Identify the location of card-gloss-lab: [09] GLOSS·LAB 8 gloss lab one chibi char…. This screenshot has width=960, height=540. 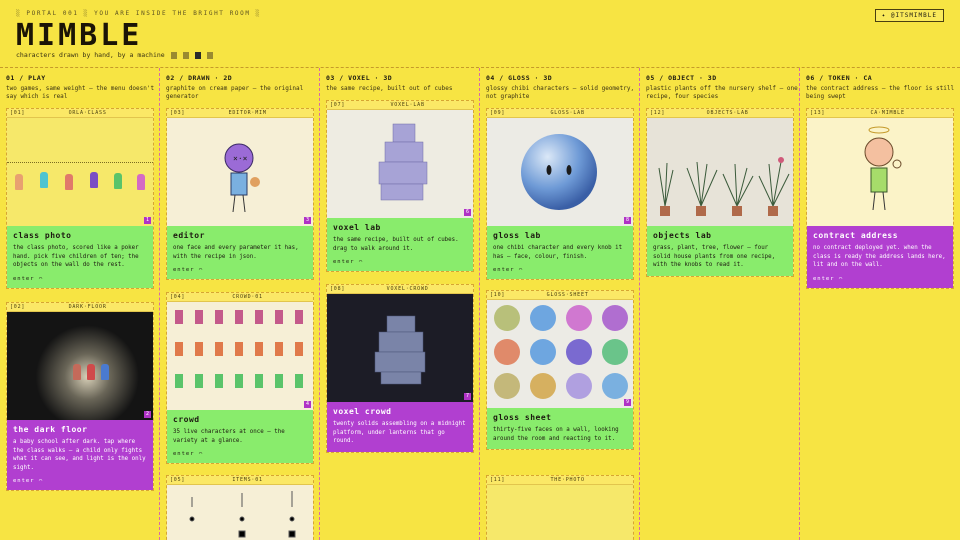
(560, 194).